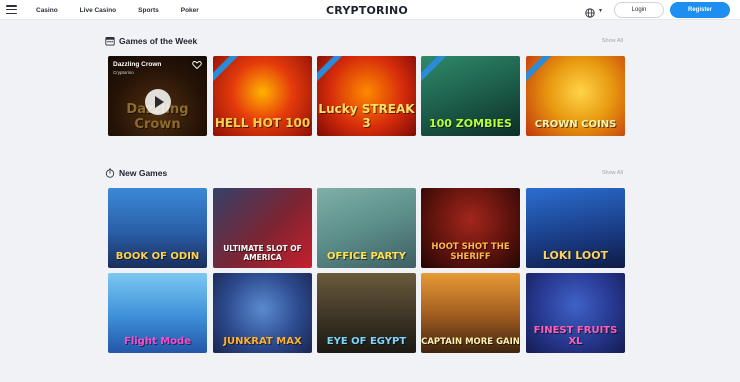 The height and width of the screenshot is (382, 740). What do you see at coordinates (575, 255) in the screenshot?
I see `game-title-art: LOKI LOOT` at bounding box center [575, 255].